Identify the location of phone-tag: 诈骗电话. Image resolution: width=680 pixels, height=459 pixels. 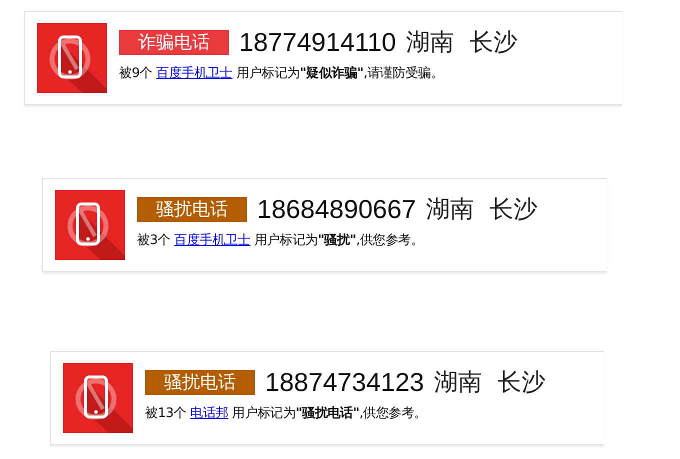
(174, 42).